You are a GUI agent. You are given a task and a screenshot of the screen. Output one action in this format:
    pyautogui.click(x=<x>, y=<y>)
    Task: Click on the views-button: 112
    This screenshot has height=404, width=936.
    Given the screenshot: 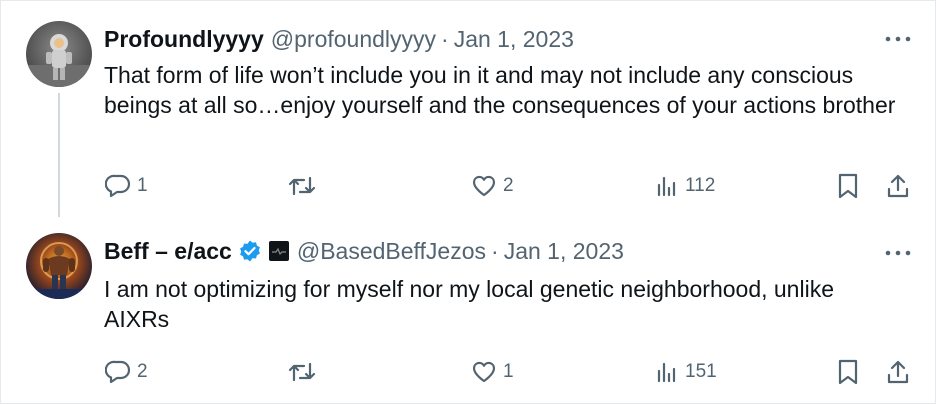 What is the action you would take?
    pyautogui.click(x=685, y=186)
    